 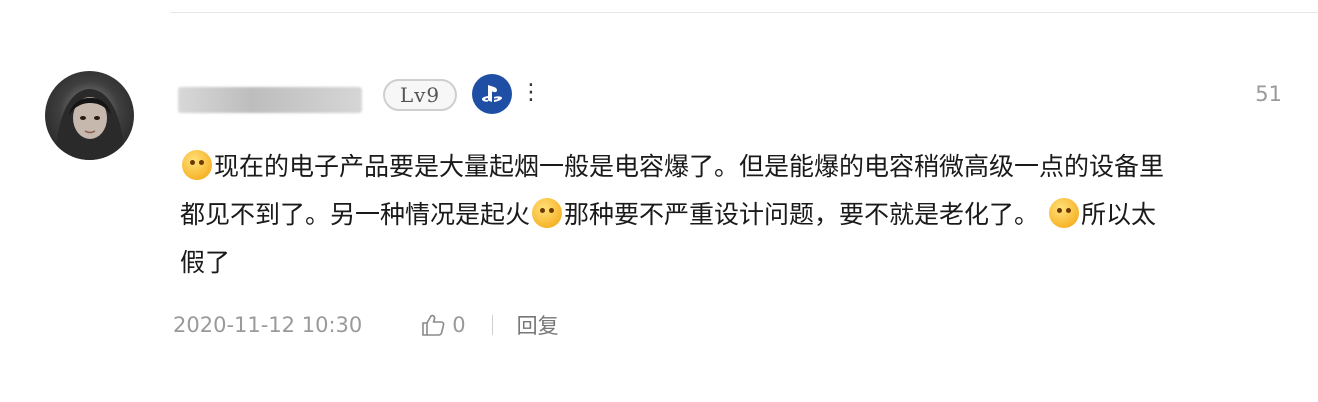 What do you see at coordinates (355, 214) in the screenshot?
I see `comment-text-2: 都见不到了。另一种情况是起火` at bounding box center [355, 214].